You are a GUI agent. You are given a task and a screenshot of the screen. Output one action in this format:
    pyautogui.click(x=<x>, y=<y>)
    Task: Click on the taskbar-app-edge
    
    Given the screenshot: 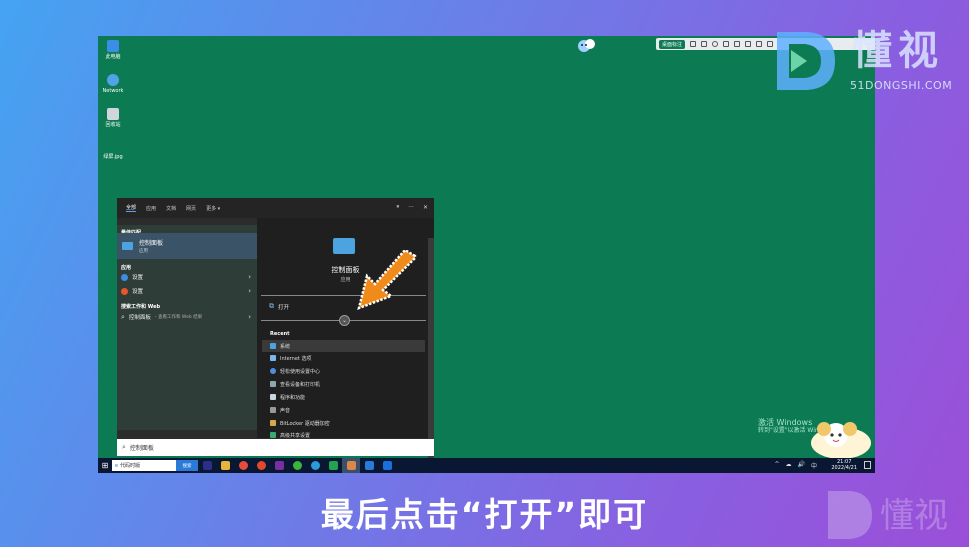 What is the action you would take?
    pyautogui.click(x=315, y=465)
    